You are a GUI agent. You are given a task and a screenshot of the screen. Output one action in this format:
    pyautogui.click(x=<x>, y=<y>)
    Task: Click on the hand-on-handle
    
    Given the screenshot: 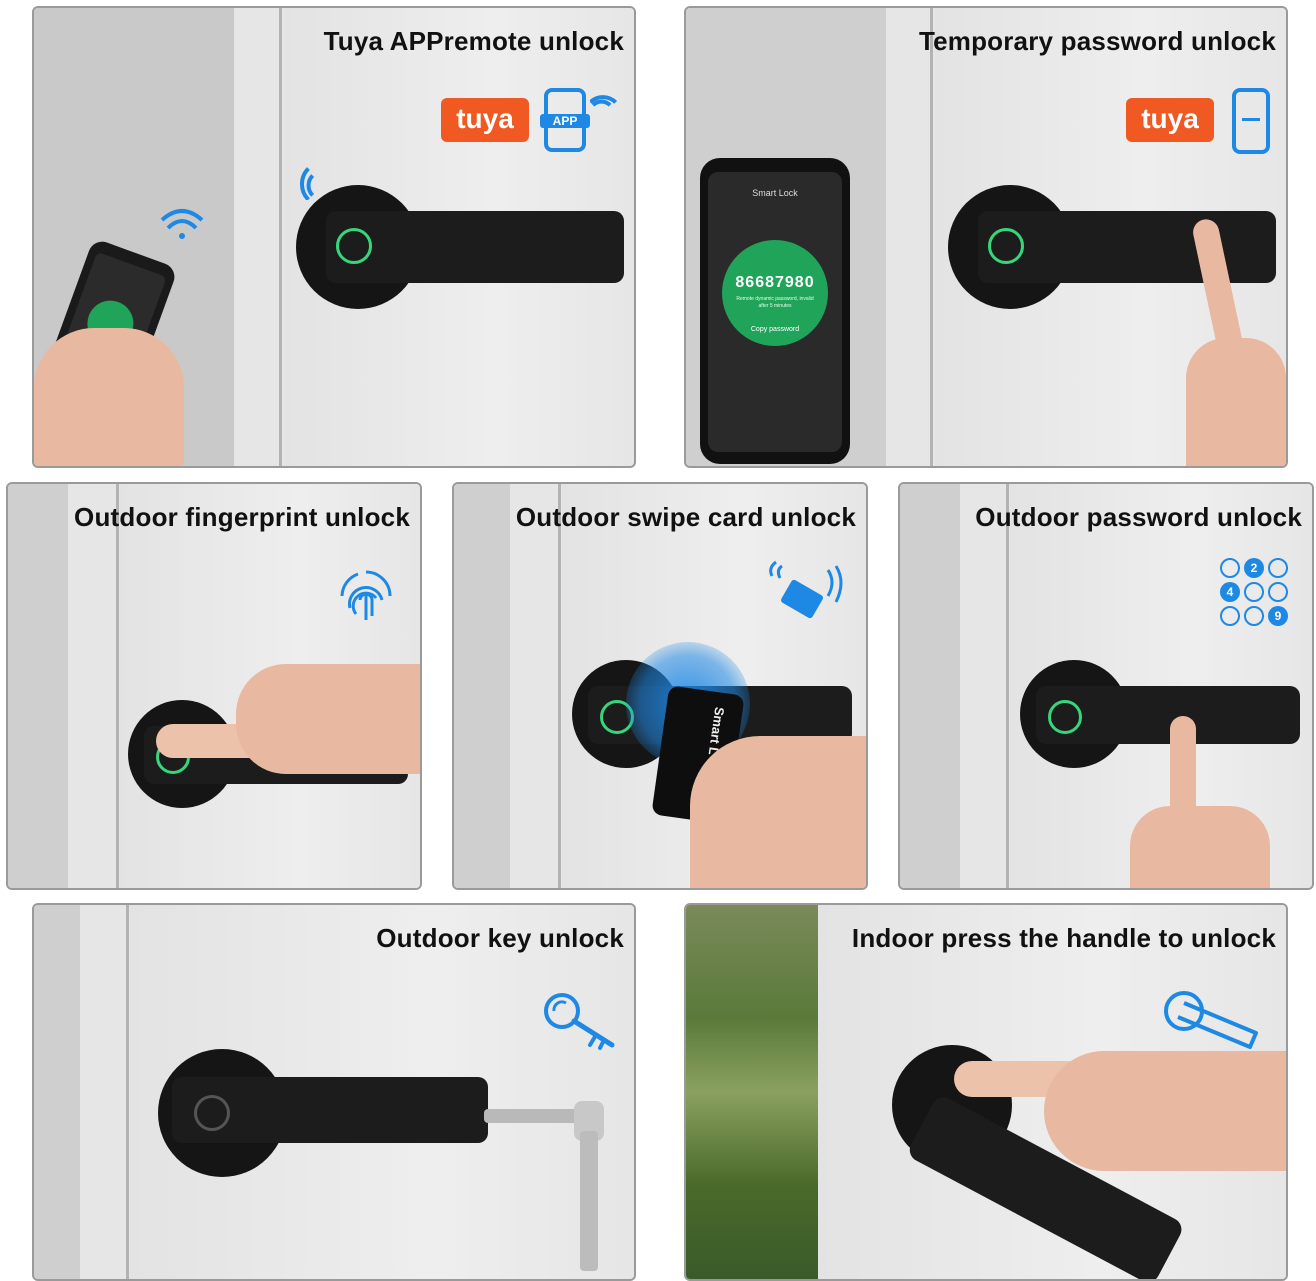 What is the action you would take?
    pyautogui.click(x=1120, y=1121)
    